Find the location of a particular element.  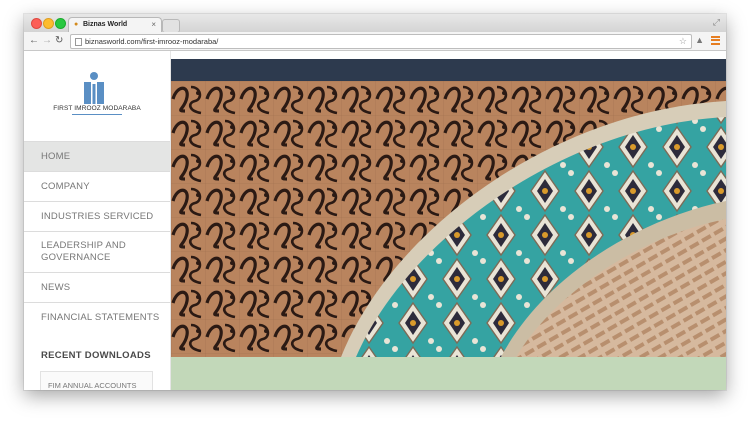

nav-item-home: HOME is located at coordinates (97, 156).